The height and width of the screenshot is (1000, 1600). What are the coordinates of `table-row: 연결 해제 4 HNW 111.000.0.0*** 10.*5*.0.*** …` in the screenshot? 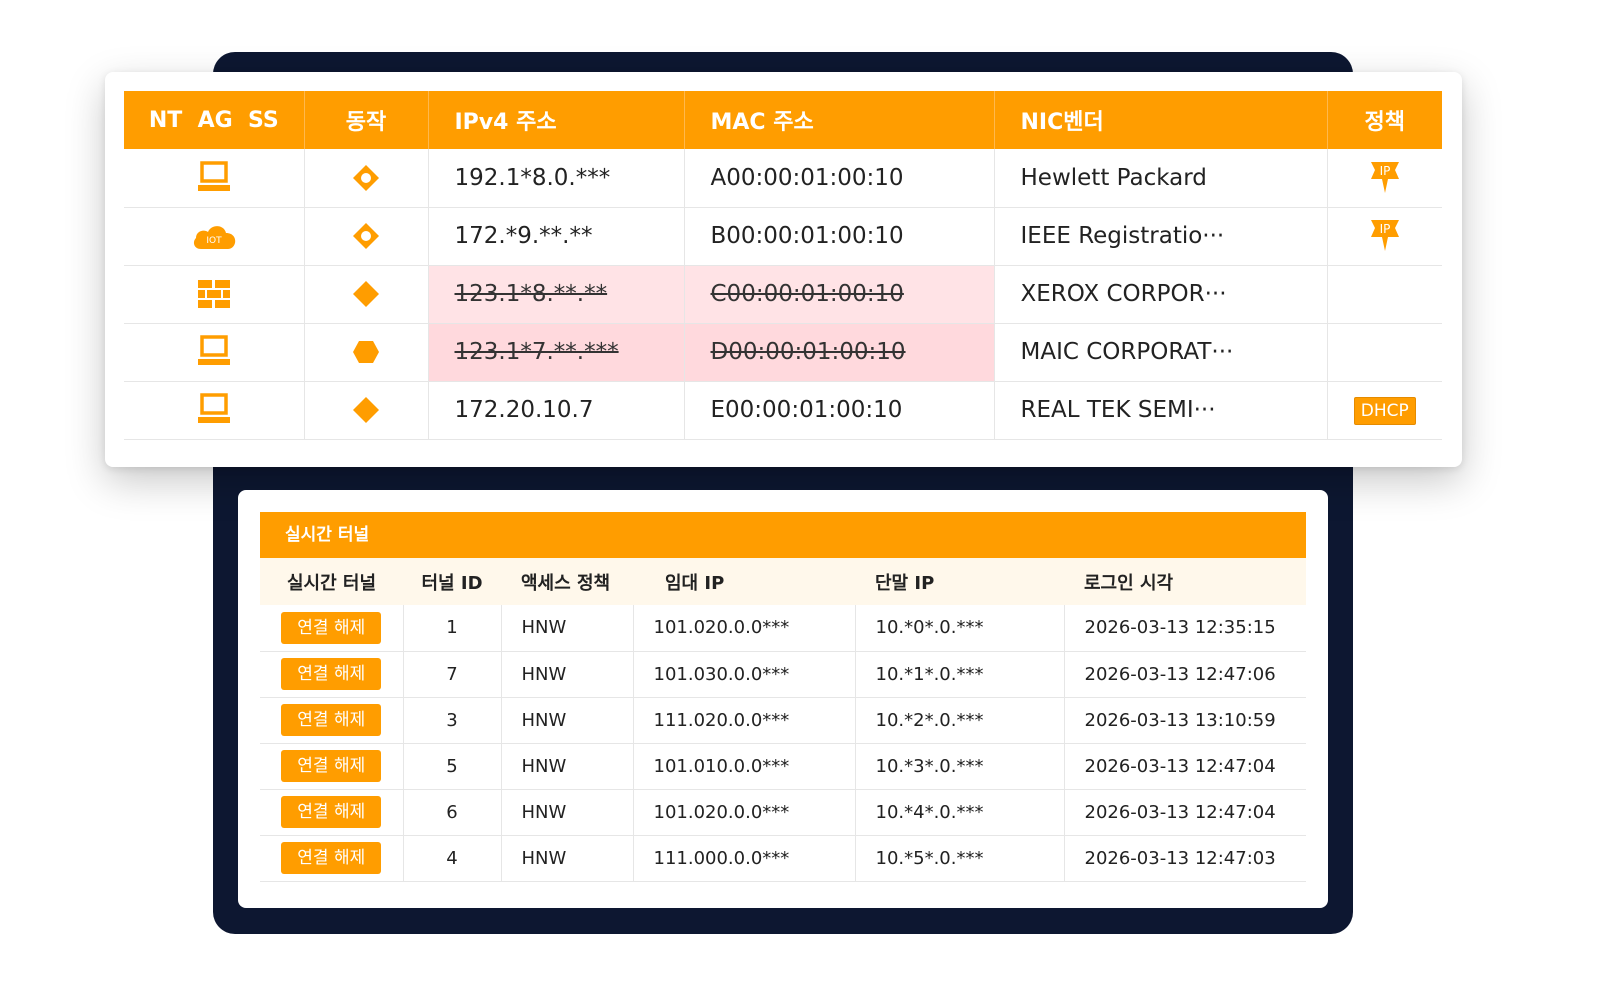 It's located at (783, 858).